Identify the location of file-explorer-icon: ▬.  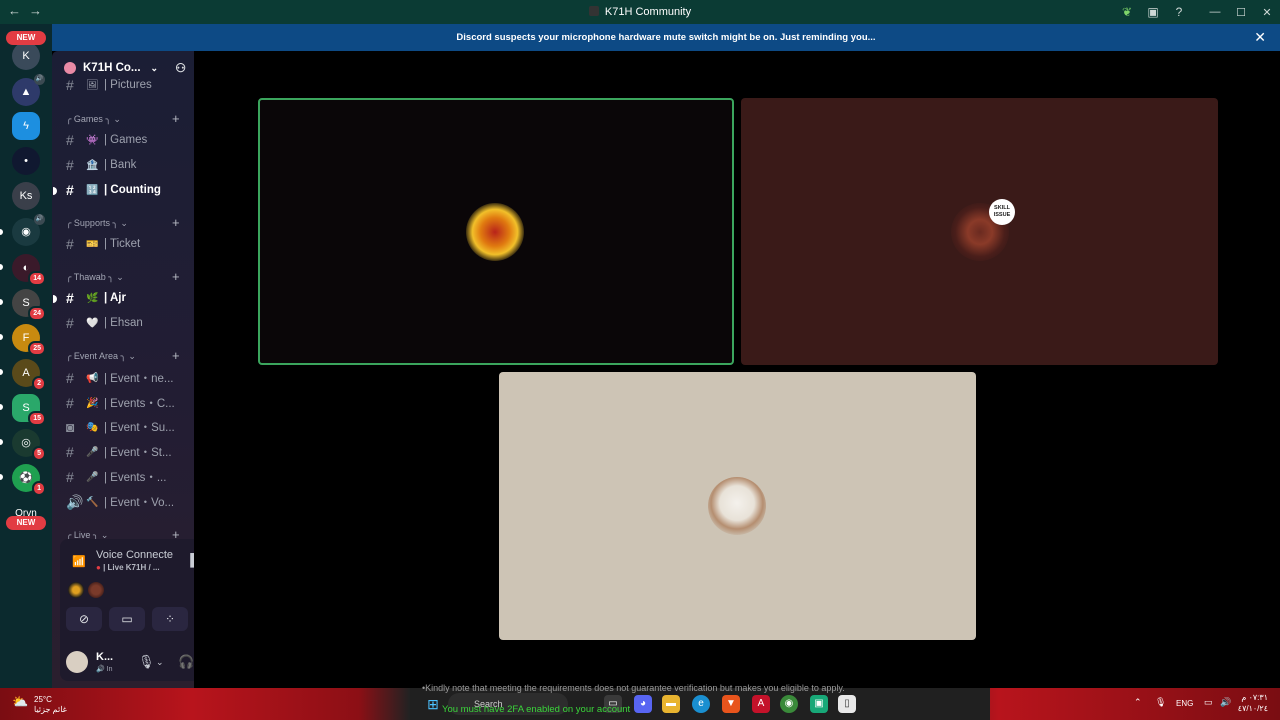
(671, 704).